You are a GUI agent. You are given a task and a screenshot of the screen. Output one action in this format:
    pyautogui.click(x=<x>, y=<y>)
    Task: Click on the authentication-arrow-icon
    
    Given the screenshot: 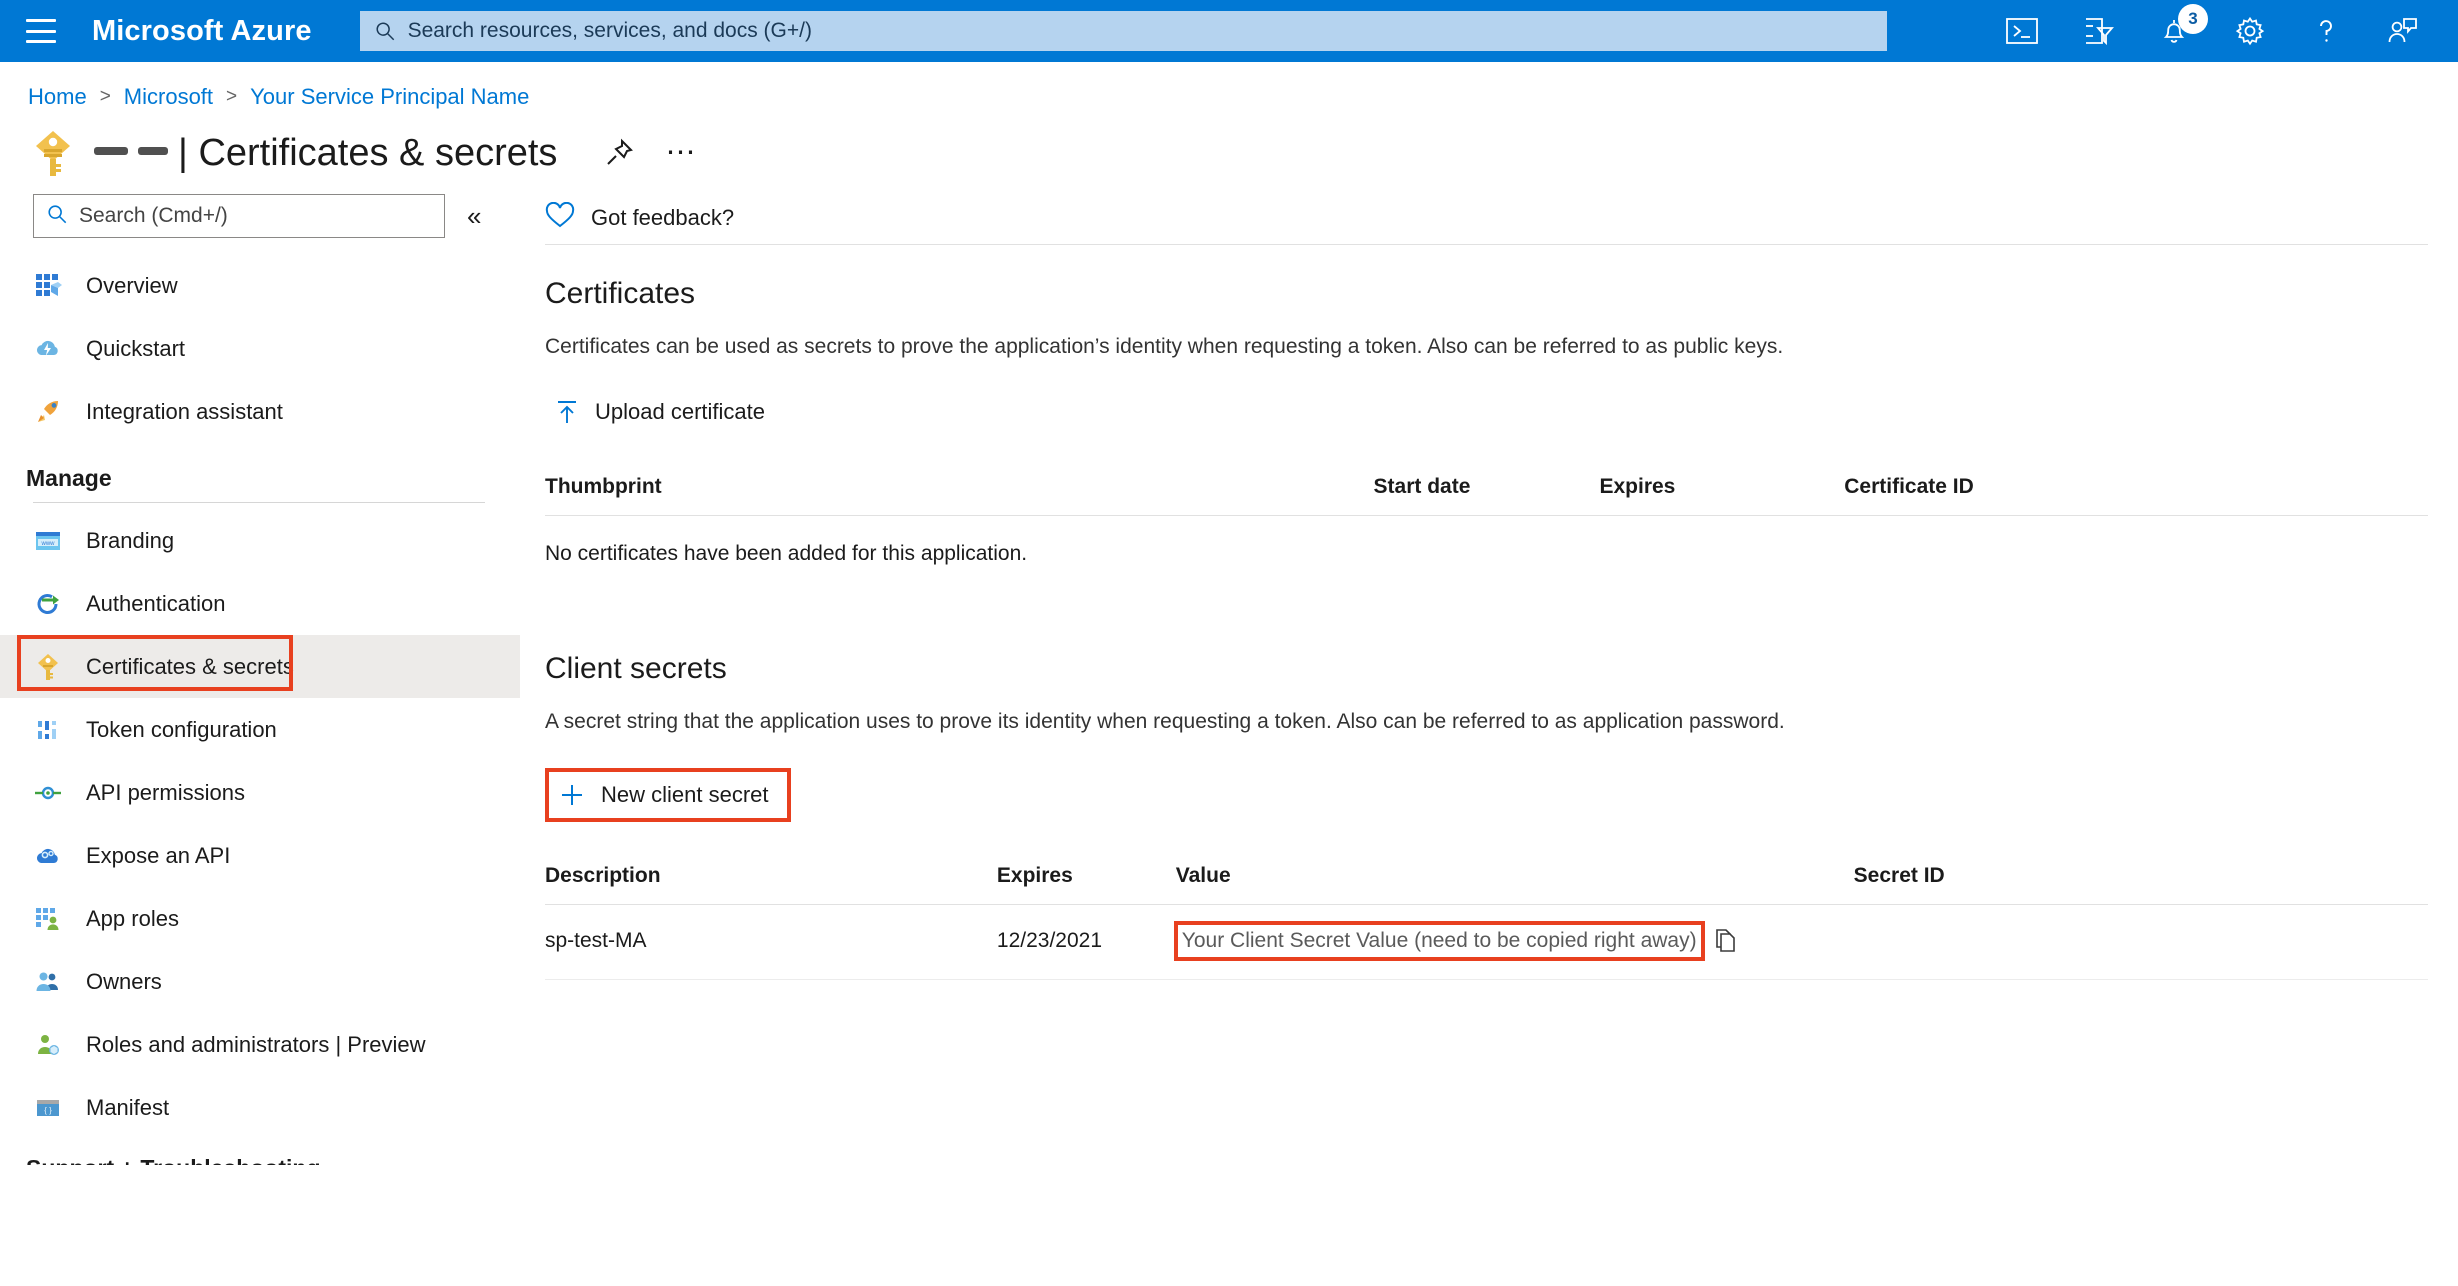 What is the action you would take?
    pyautogui.click(x=48, y=604)
    